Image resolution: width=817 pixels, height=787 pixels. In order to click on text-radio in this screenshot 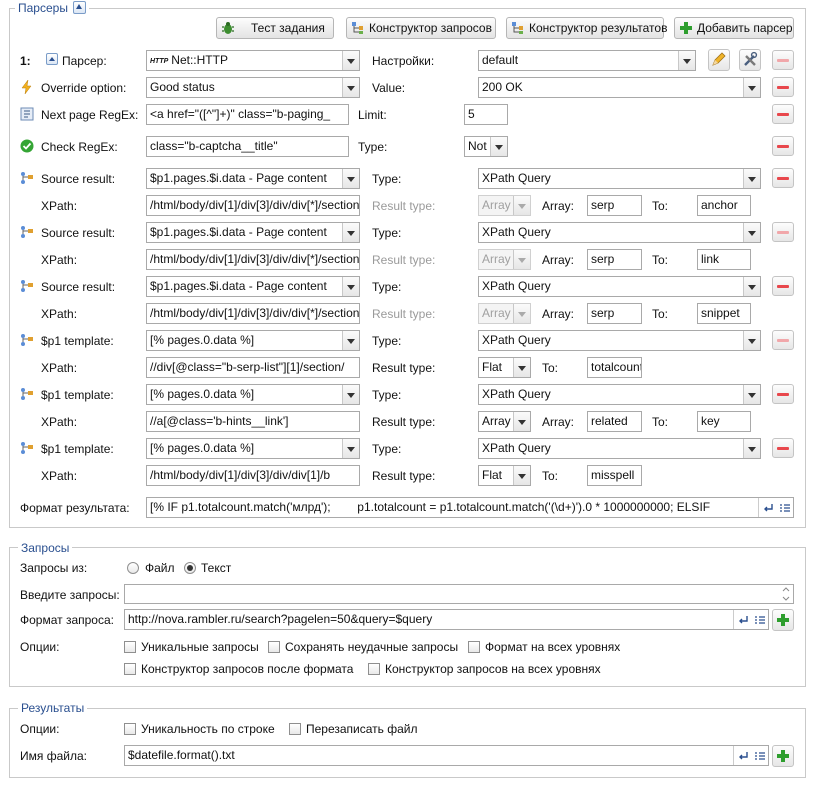, I will do `click(190, 568)`.